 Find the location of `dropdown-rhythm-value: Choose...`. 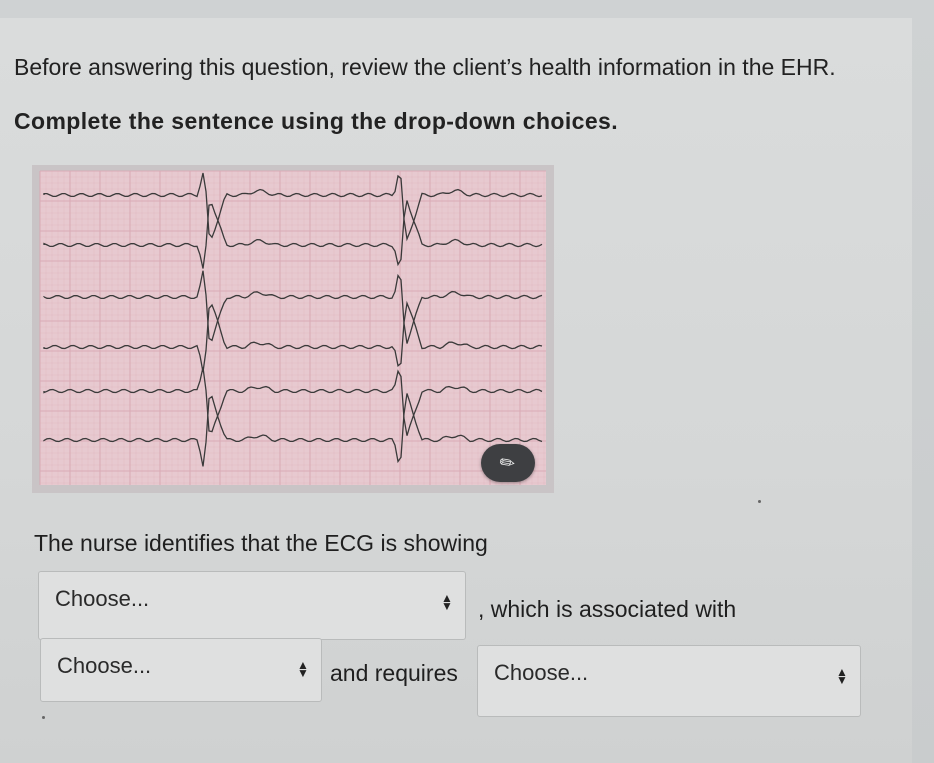

dropdown-rhythm-value: Choose... is located at coordinates (102, 598).